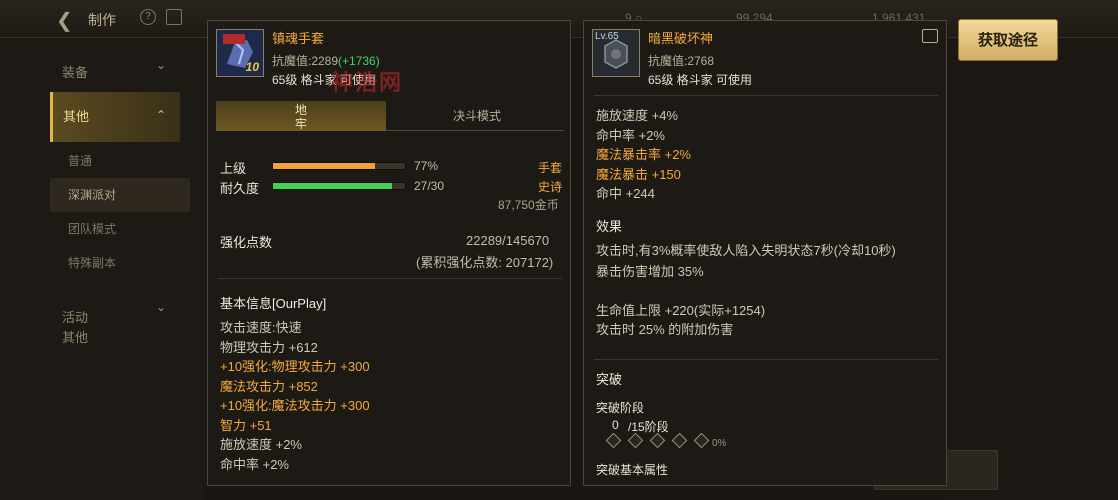 The image size is (1118, 500). What do you see at coordinates (269, 386) in the screenshot?
I see `stat-line: 魔法攻击力 +852` at bounding box center [269, 386].